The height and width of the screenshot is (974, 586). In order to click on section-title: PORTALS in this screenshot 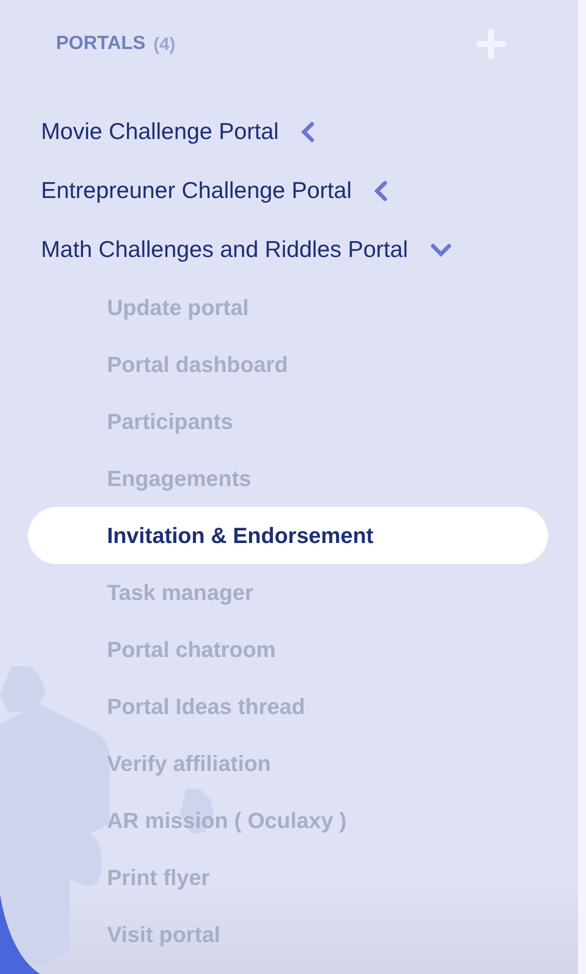, I will do `click(101, 44)`.